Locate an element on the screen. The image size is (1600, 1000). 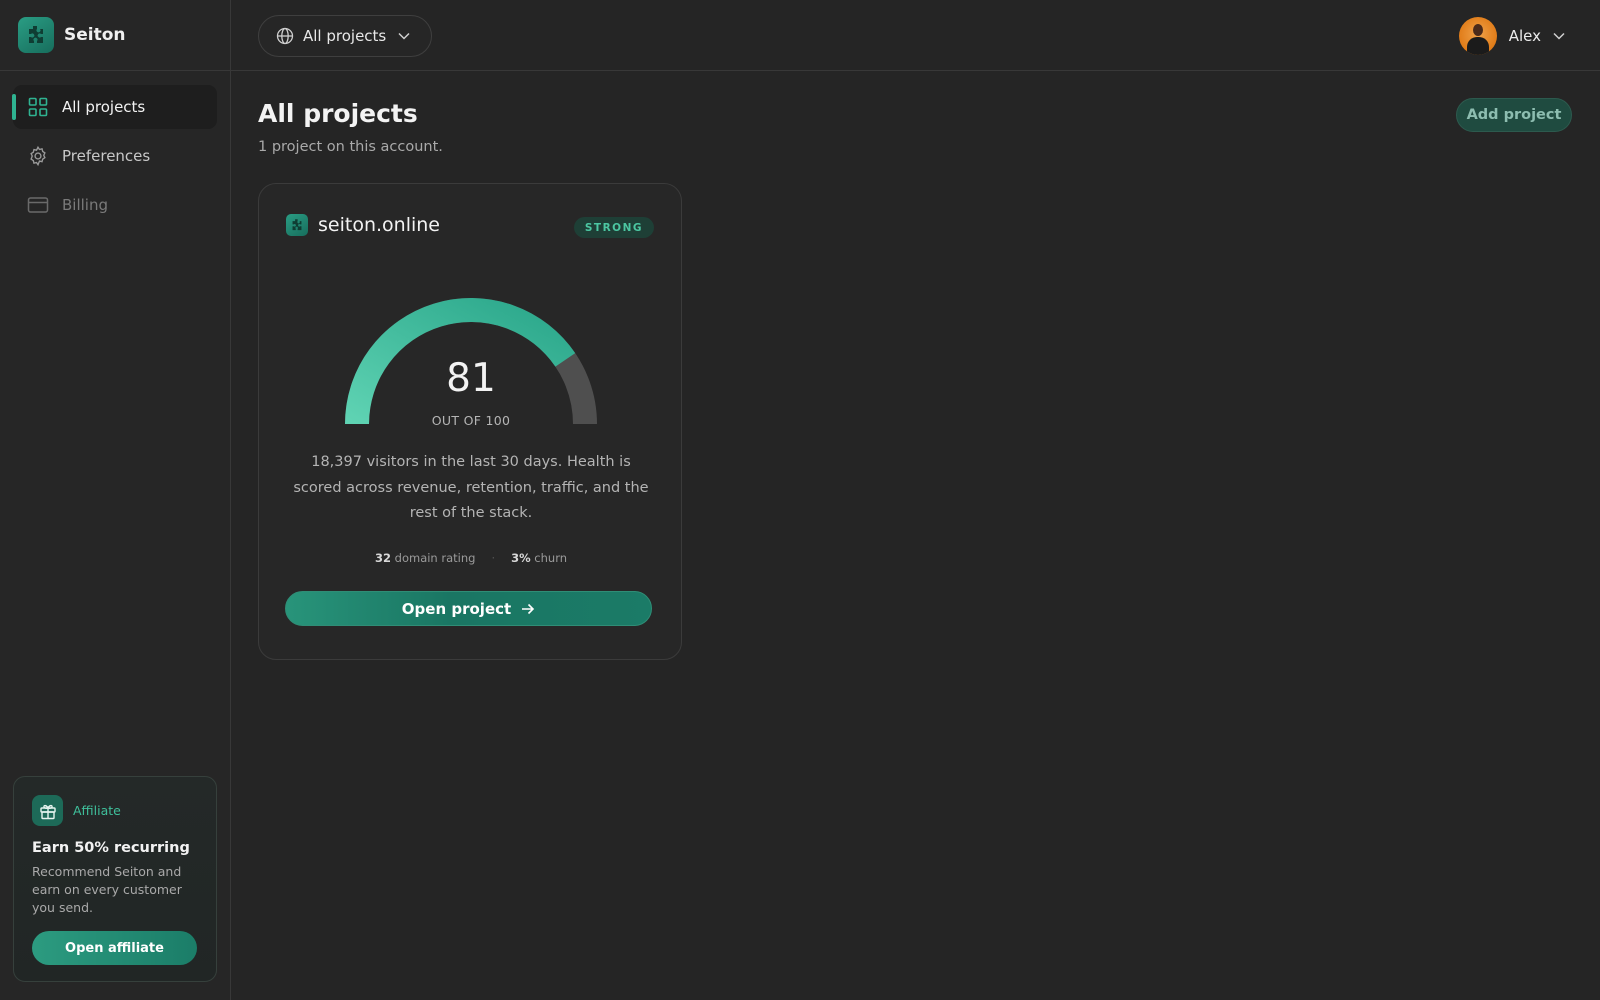
metric-label: domain rating is located at coordinates (435, 558).